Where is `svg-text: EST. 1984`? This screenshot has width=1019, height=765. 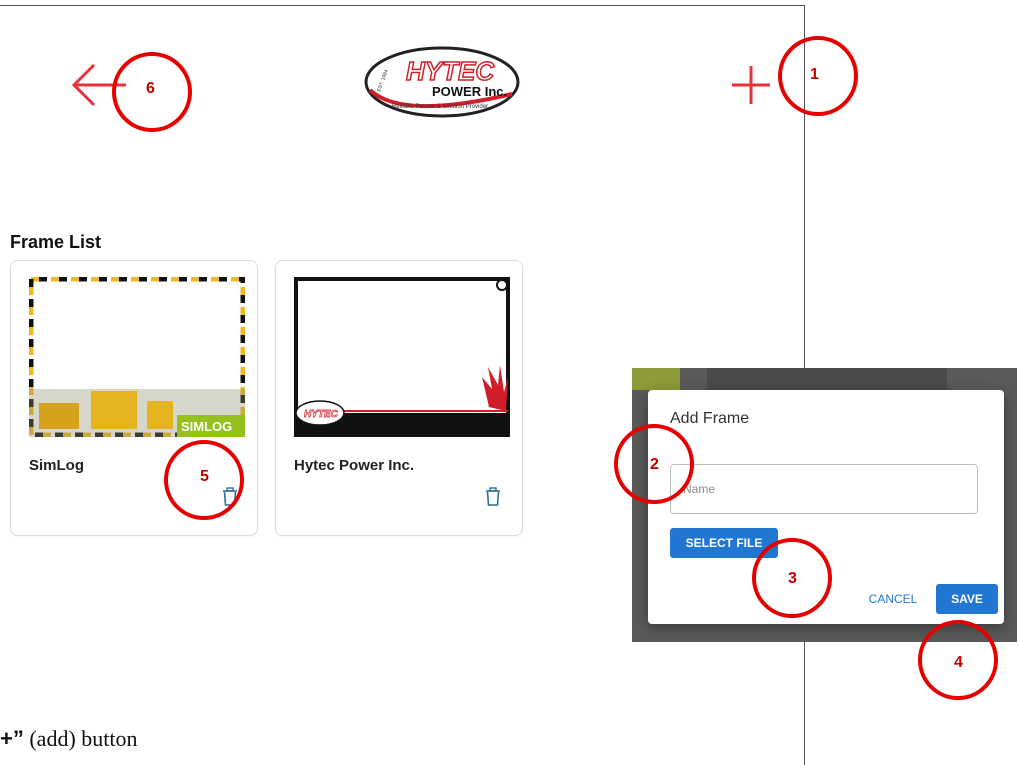 svg-text: EST. 1984 is located at coordinates (383, 81).